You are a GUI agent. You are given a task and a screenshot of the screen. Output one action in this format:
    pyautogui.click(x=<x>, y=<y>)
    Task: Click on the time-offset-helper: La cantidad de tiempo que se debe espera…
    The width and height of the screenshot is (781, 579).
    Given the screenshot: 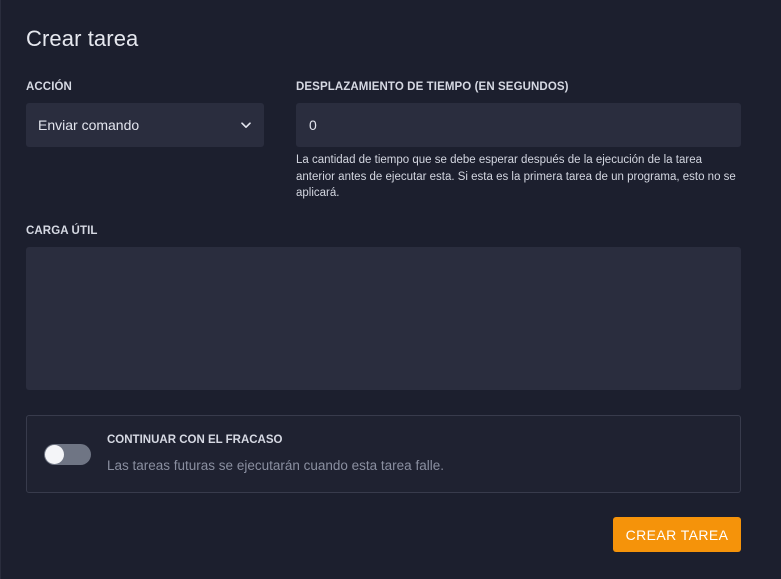 What is the action you would take?
    pyautogui.click(x=516, y=176)
    